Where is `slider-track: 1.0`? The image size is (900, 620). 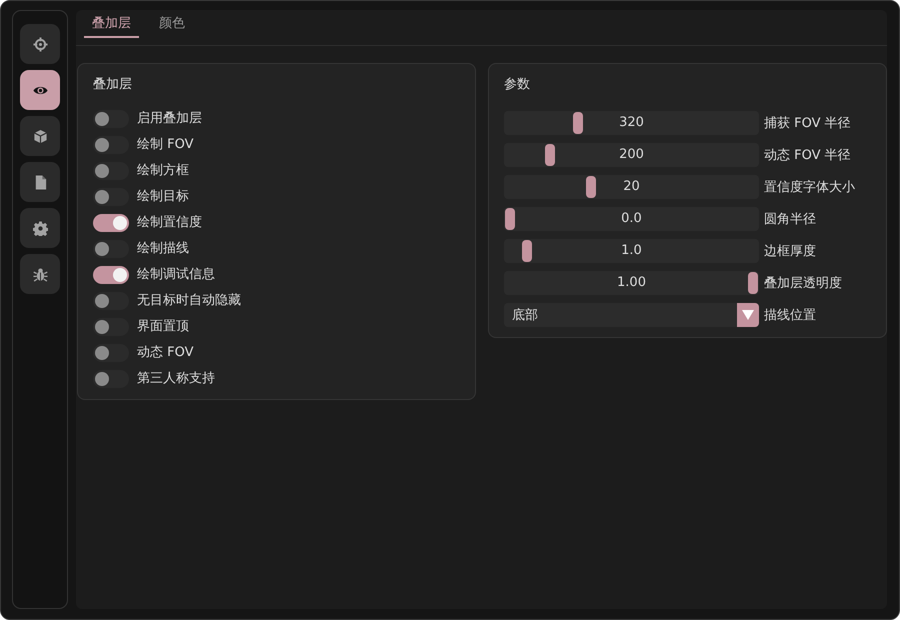
slider-track: 1.0 is located at coordinates (631, 251).